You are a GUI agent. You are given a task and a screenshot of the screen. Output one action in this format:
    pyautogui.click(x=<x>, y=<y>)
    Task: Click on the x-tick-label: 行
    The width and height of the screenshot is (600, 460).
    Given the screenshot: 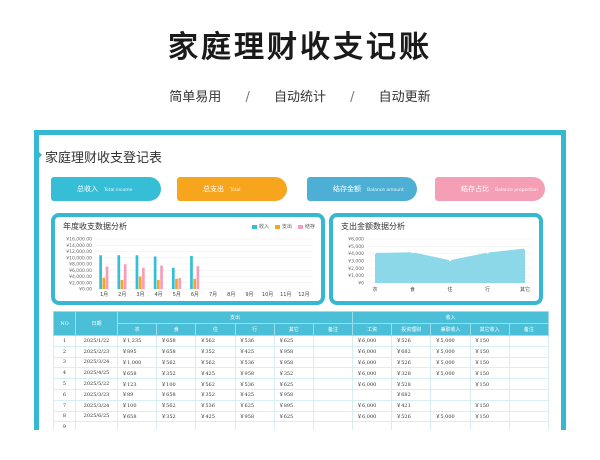 What is the action you would take?
    pyautogui.click(x=487, y=289)
    